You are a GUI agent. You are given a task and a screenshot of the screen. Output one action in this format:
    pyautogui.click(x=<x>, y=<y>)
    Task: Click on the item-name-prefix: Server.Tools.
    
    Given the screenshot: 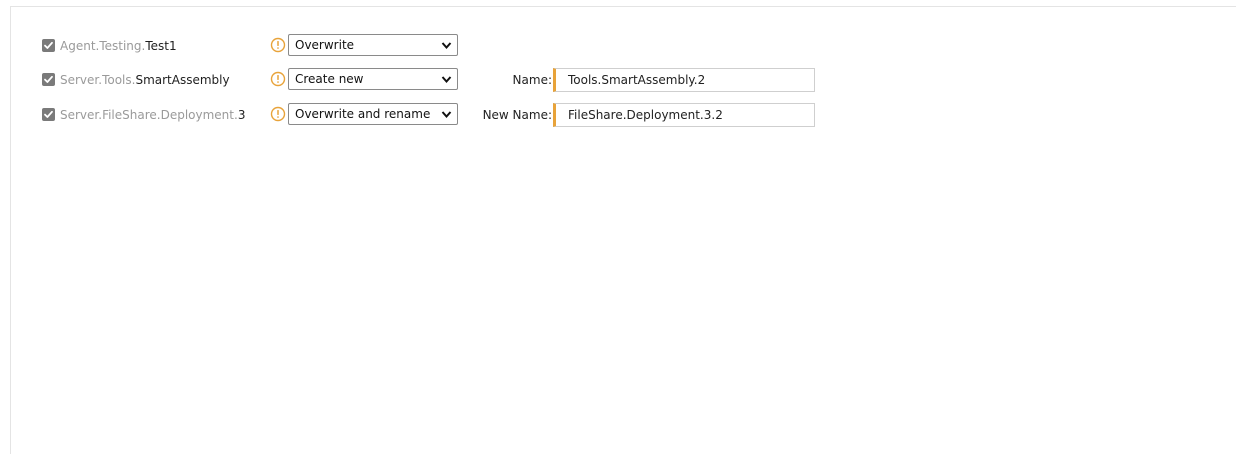 What is the action you would take?
    pyautogui.click(x=98, y=80)
    